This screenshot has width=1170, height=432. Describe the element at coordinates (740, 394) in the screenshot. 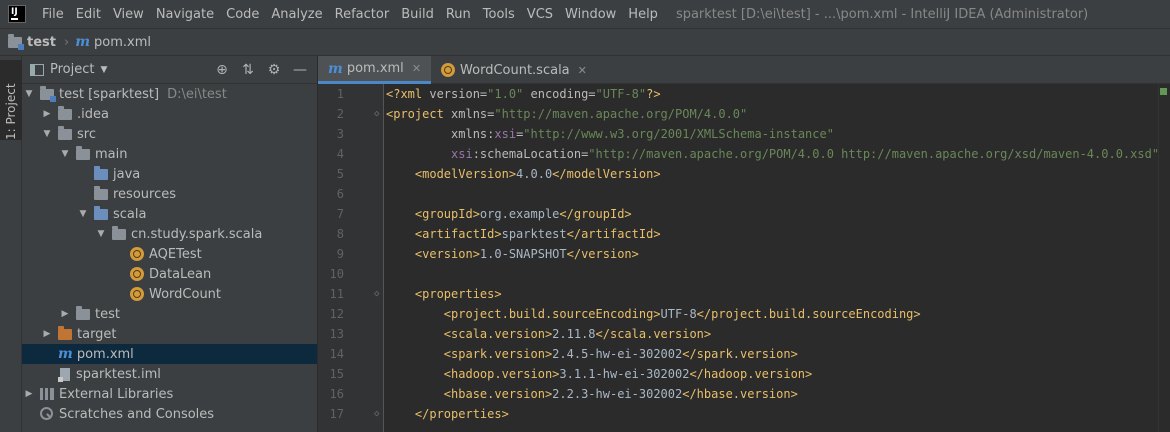

I see `code-token: </hbase.version>` at that location.